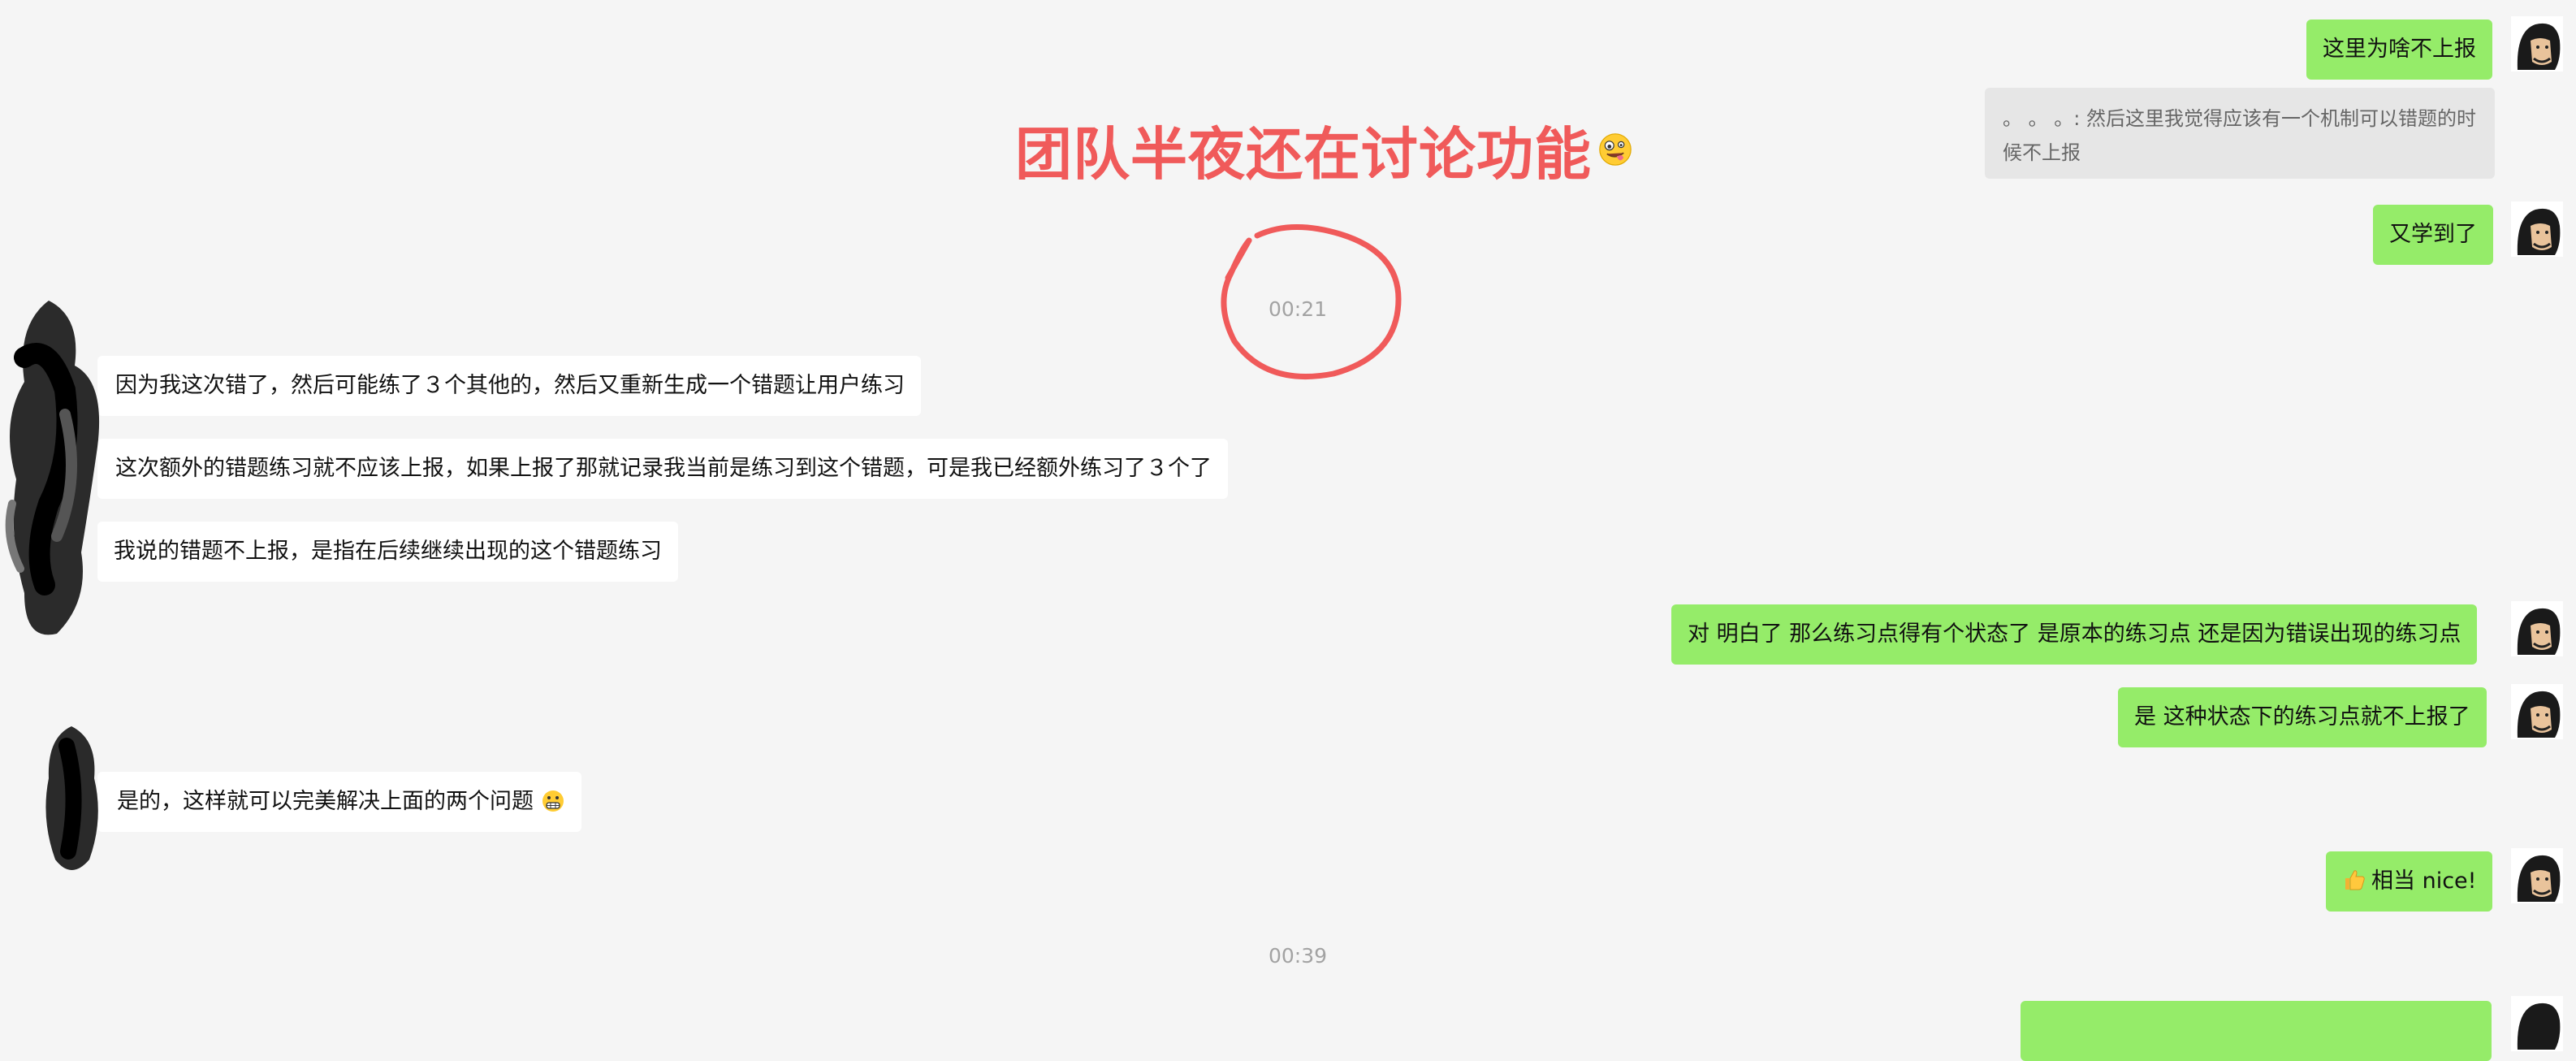  I want to click on message-text: 我说的错题不上报，是指在后续继续出现的这个错题练习, so click(388, 551).